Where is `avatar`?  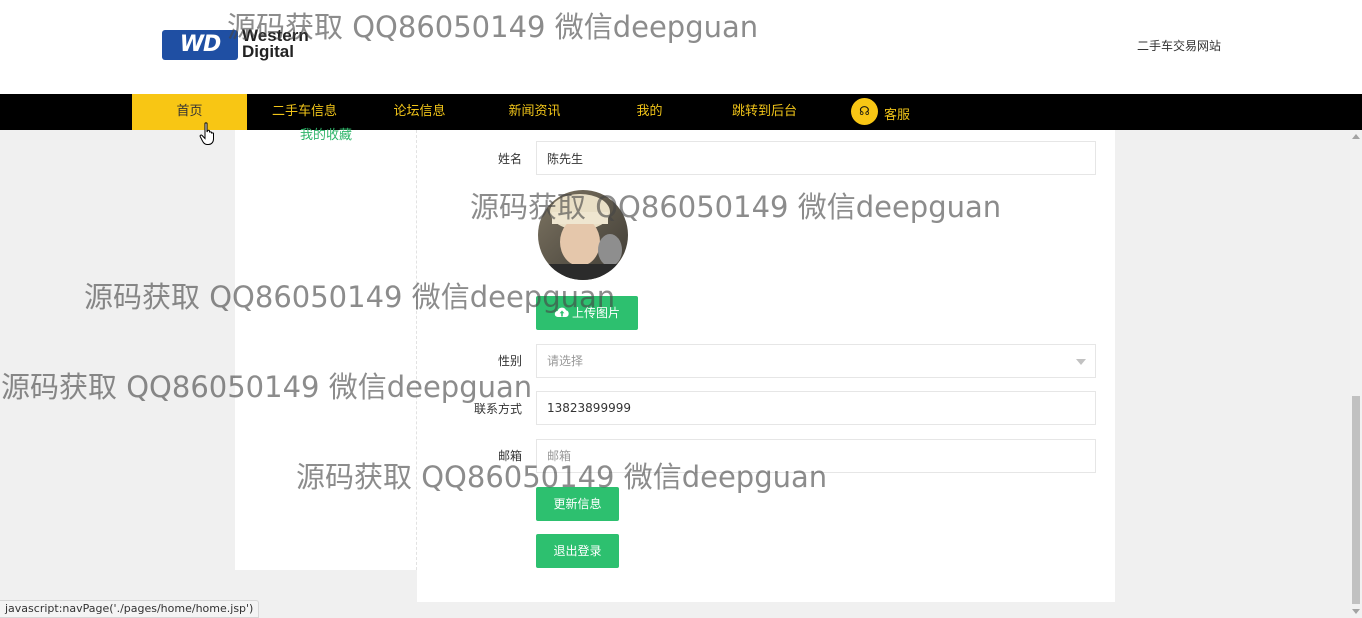
avatar is located at coordinates (583, 235).